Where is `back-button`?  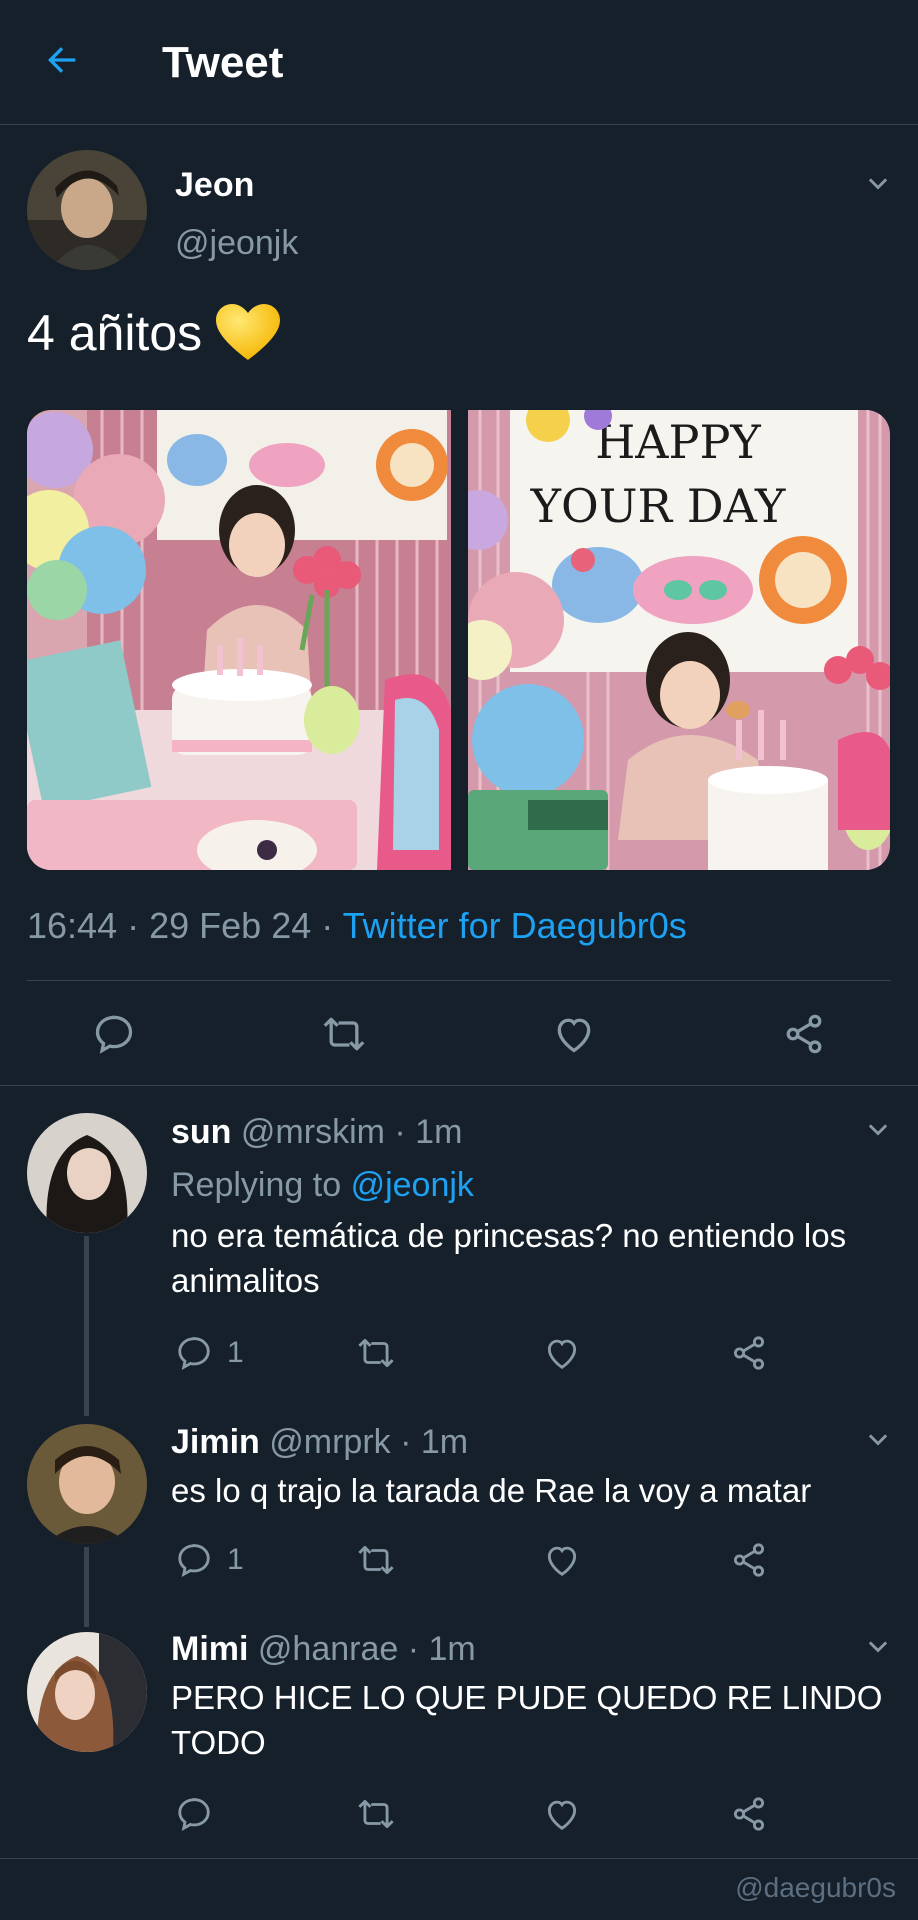 back-button is located at coordinates (62, 60).